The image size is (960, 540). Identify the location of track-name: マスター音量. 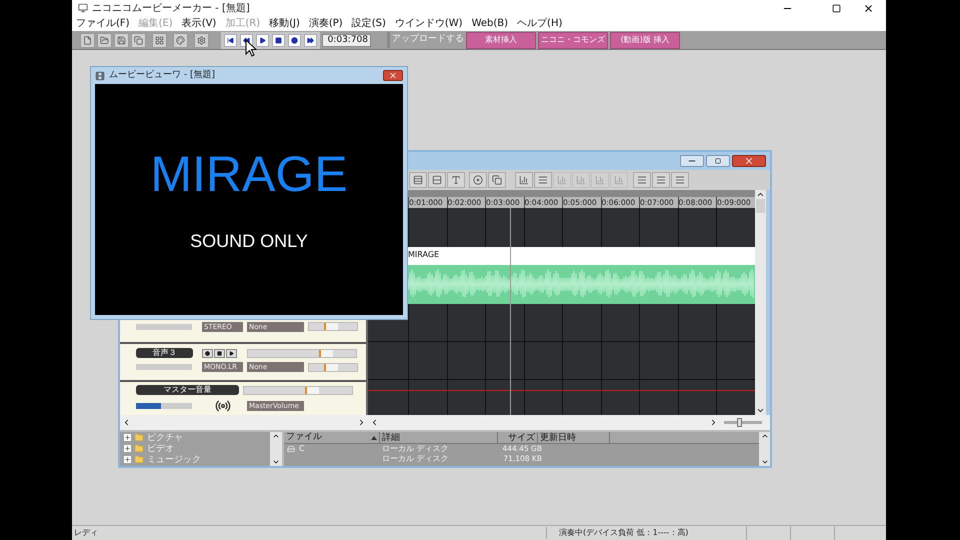
(187, 390).